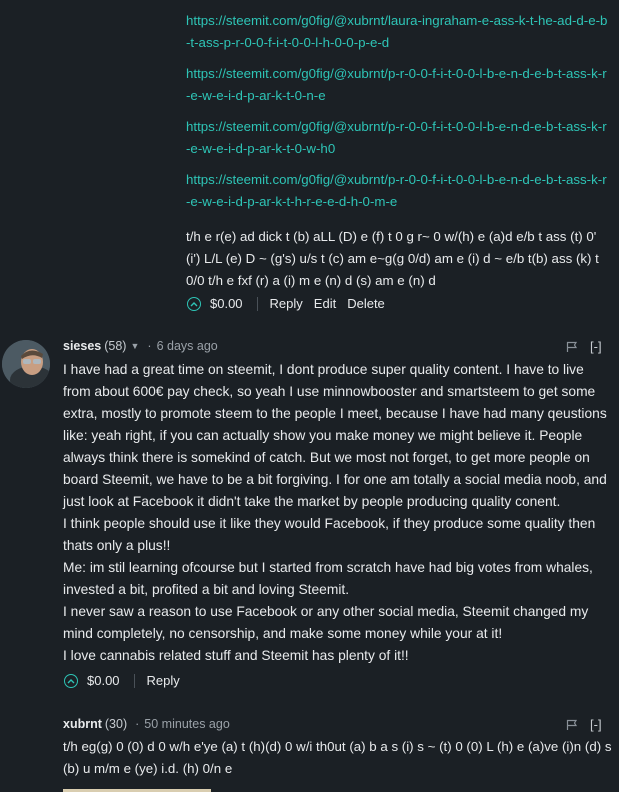 The width and height of the screenshot is (619, 792). I want to click on timestamp: 50 minutes ago, so click(186, 724).